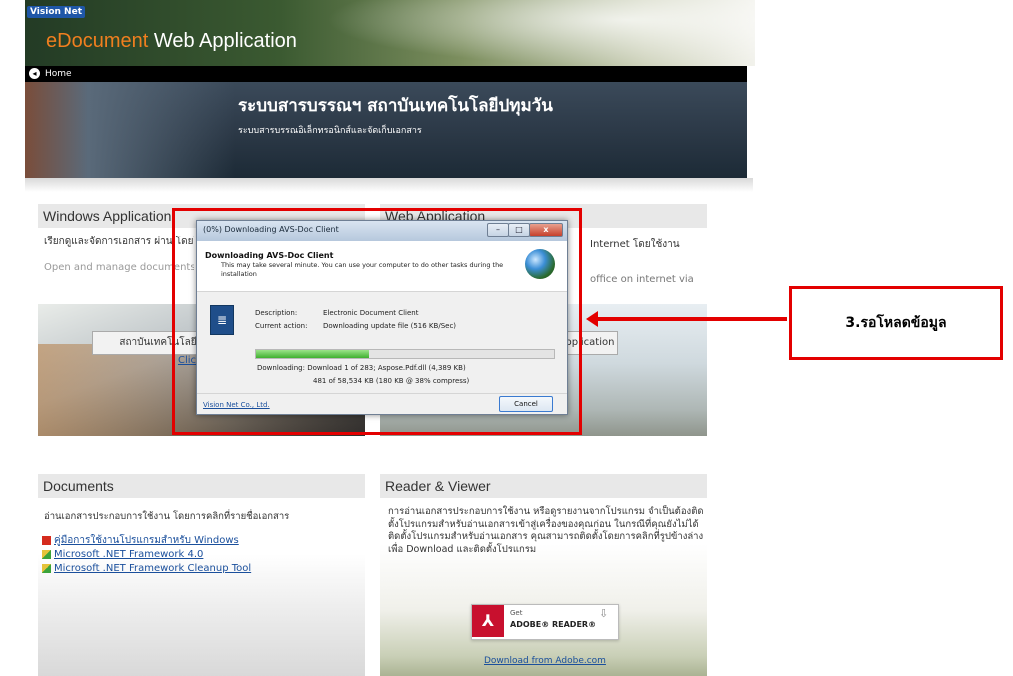  I want to click on app-title: eDocument Web Application, so click(171, 41).